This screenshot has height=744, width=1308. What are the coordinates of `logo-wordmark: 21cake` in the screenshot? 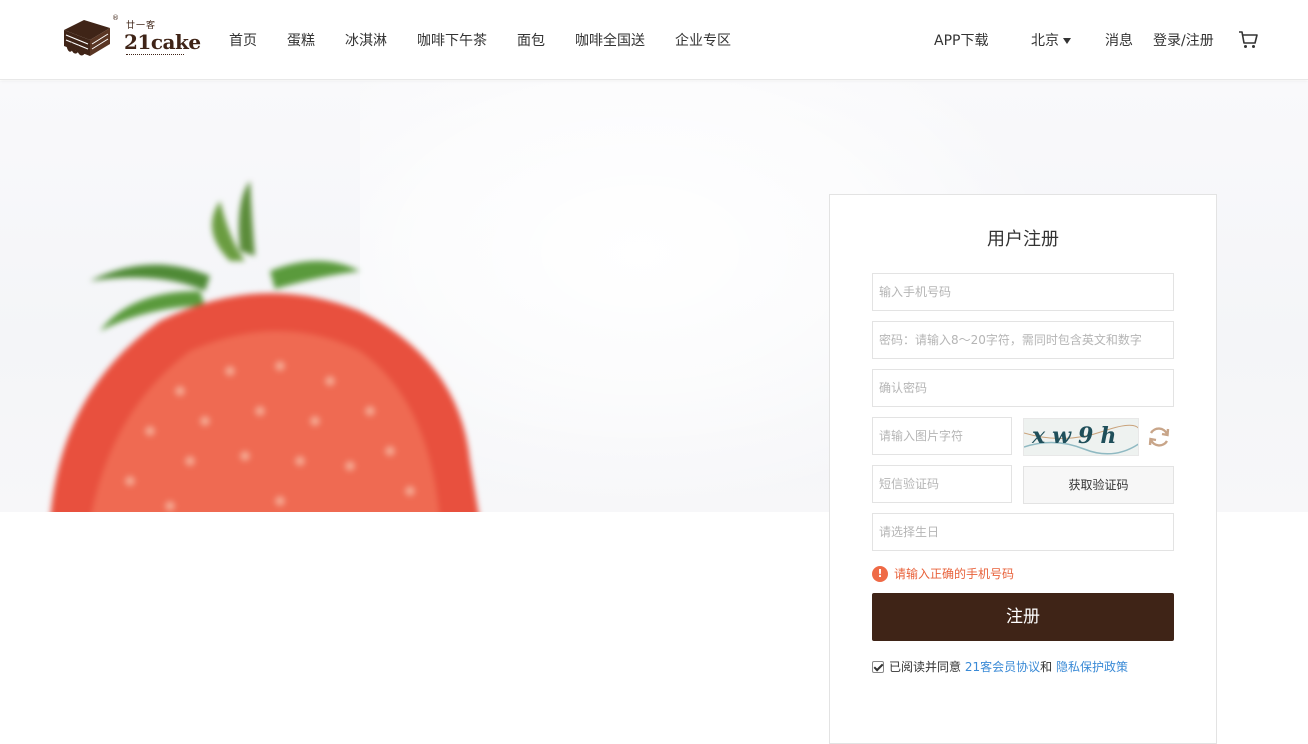 It's located at (162, 42).